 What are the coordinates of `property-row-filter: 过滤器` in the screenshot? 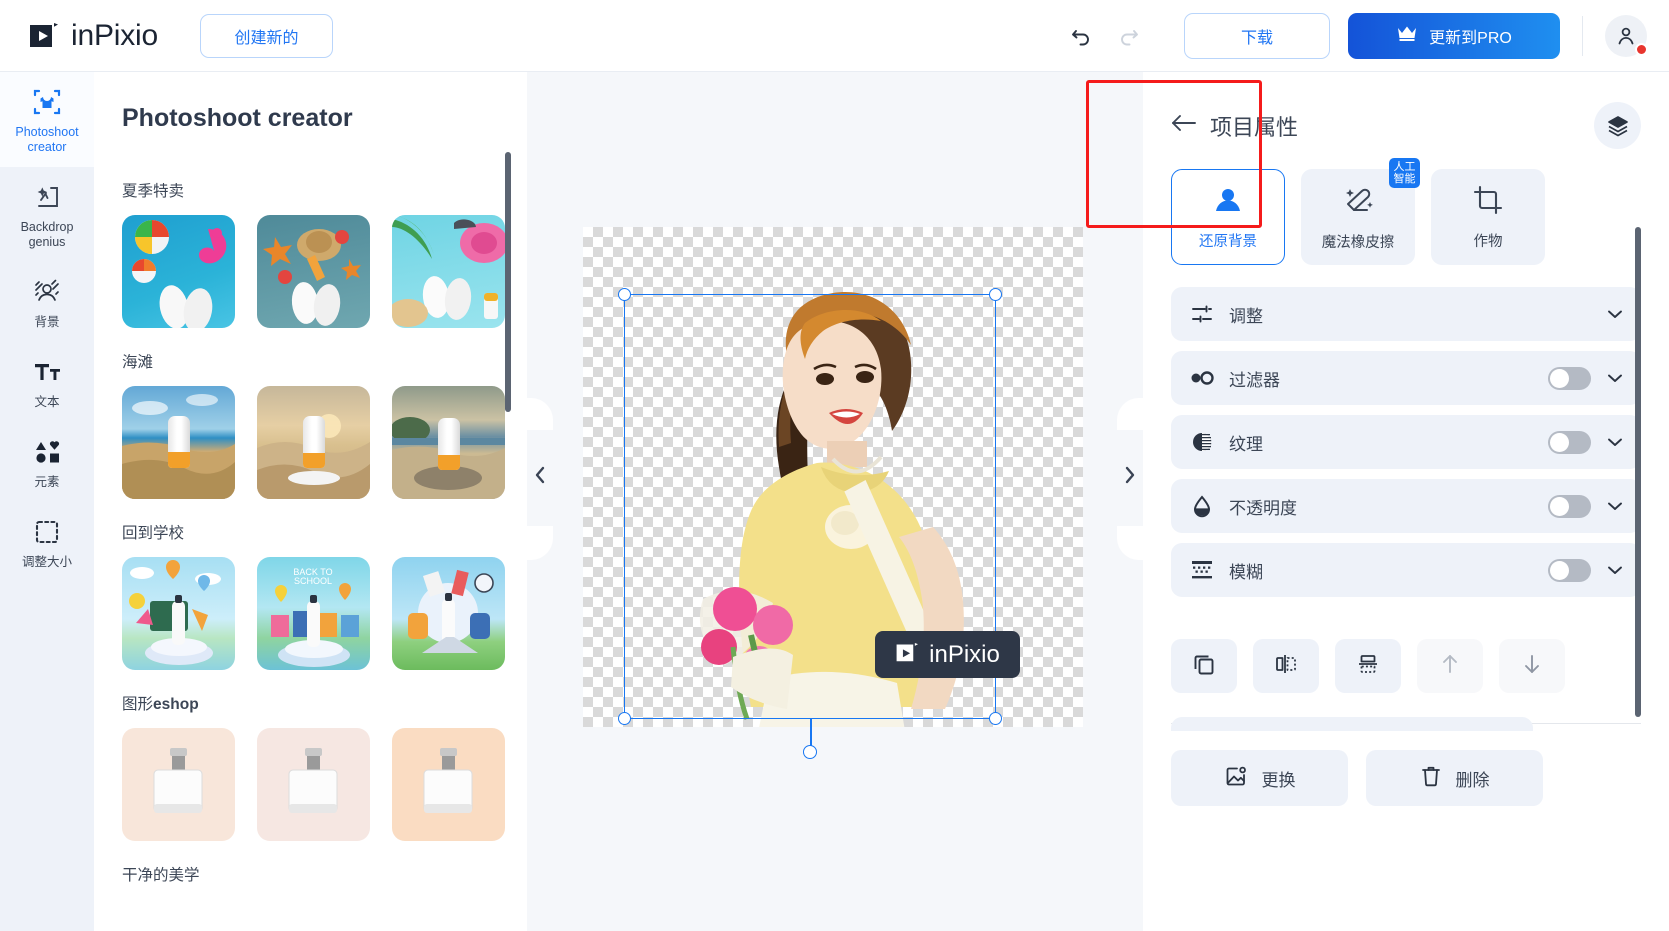 It's located at (1406, 378).